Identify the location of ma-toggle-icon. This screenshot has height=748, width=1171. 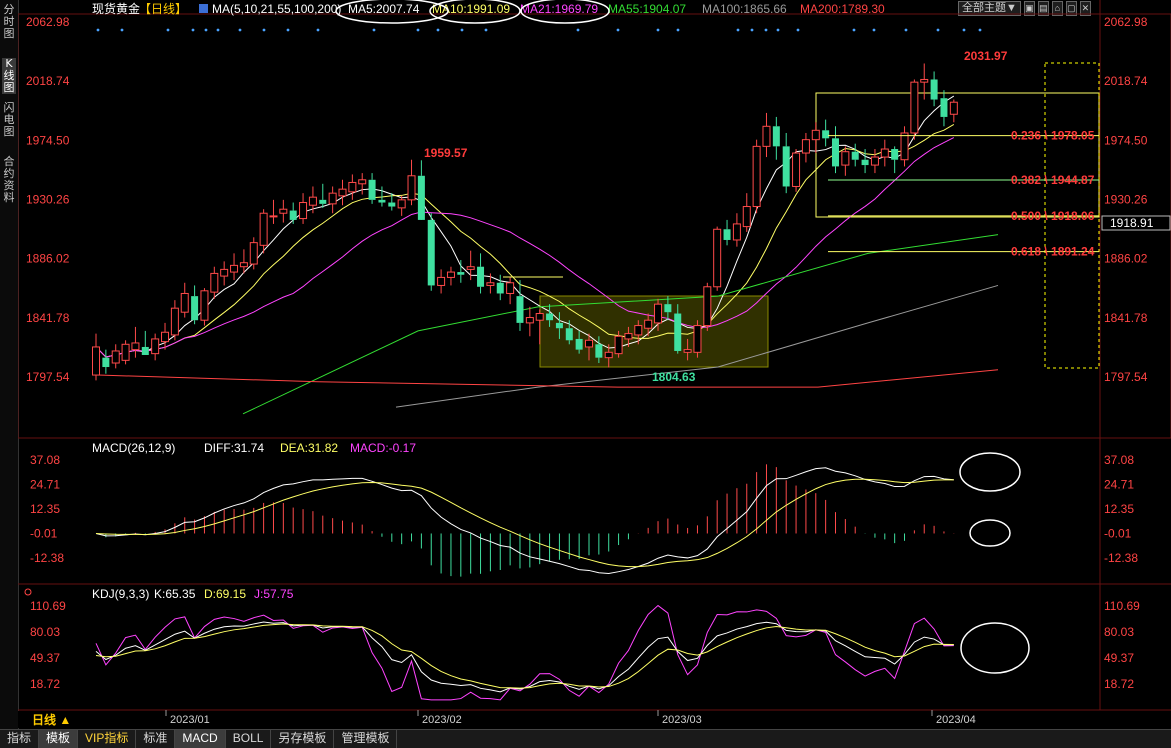
(203, 8).